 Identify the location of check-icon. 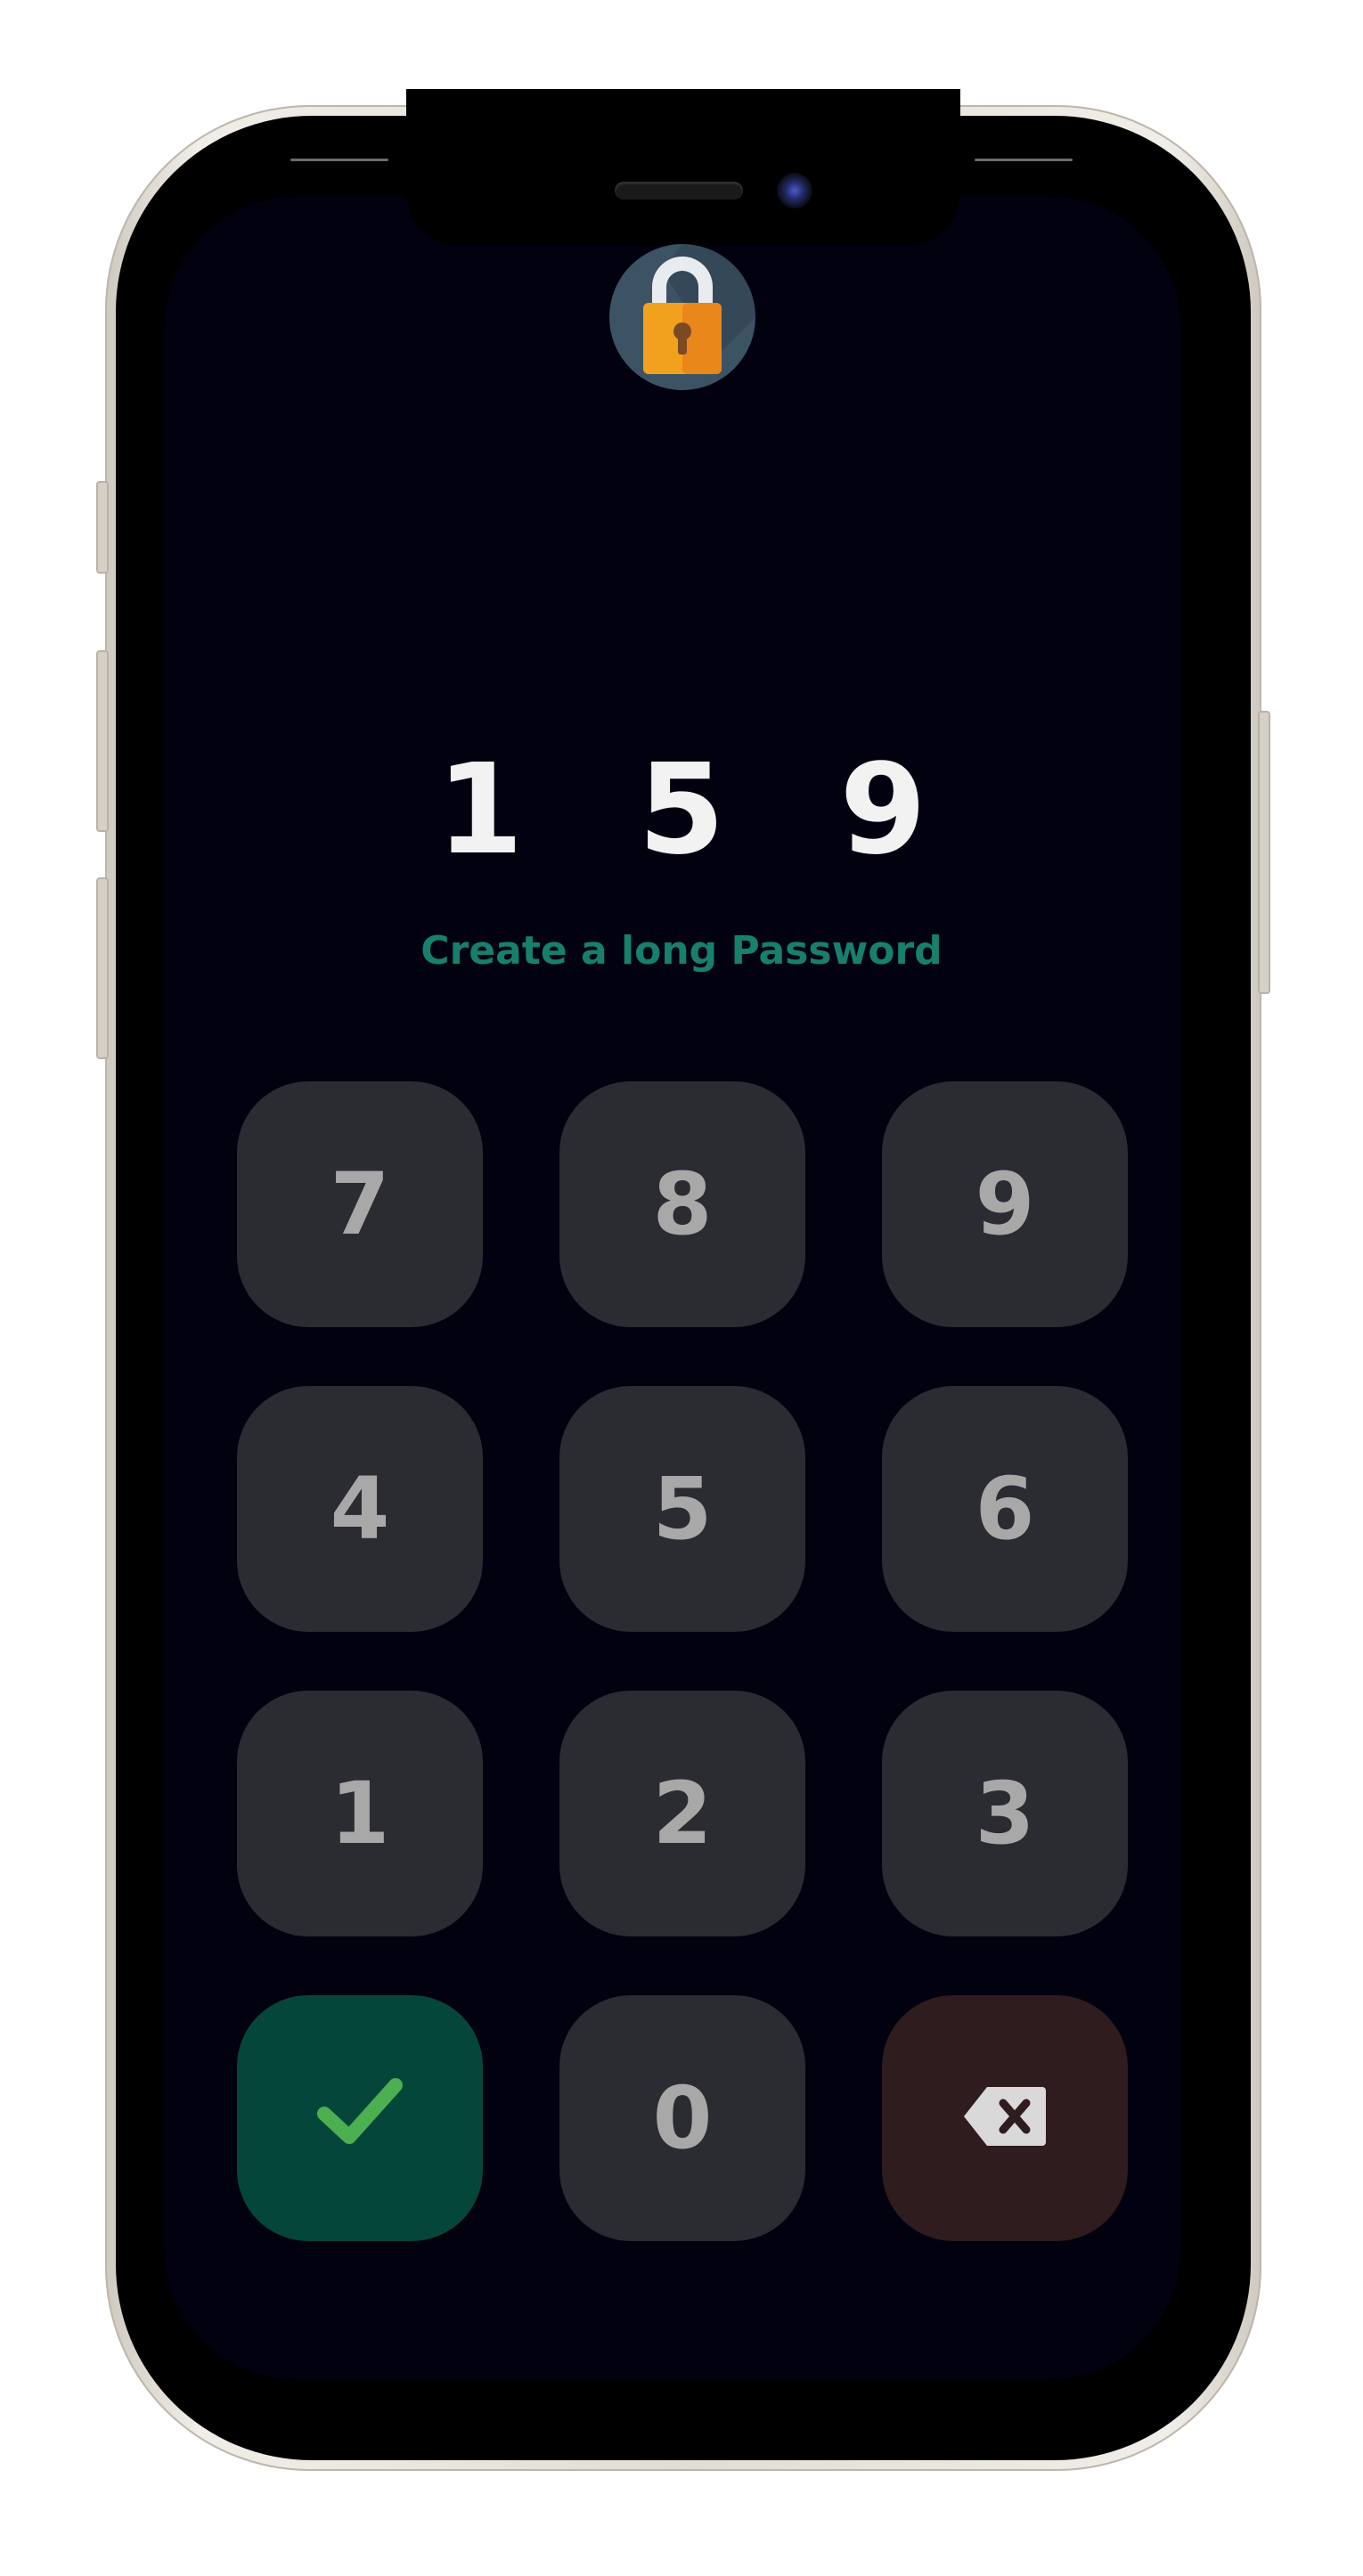
(360, 2118).